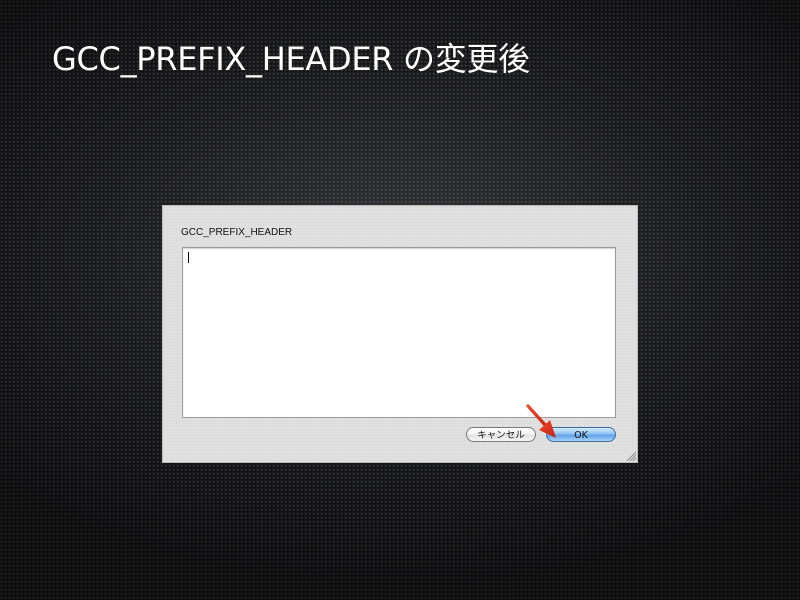 The width and height of the screenshot is (800, 600). What do you see at coordinates (630, 455) in the screenshot?
I see `resize-grip-icon` at bounding box center [630, 455].